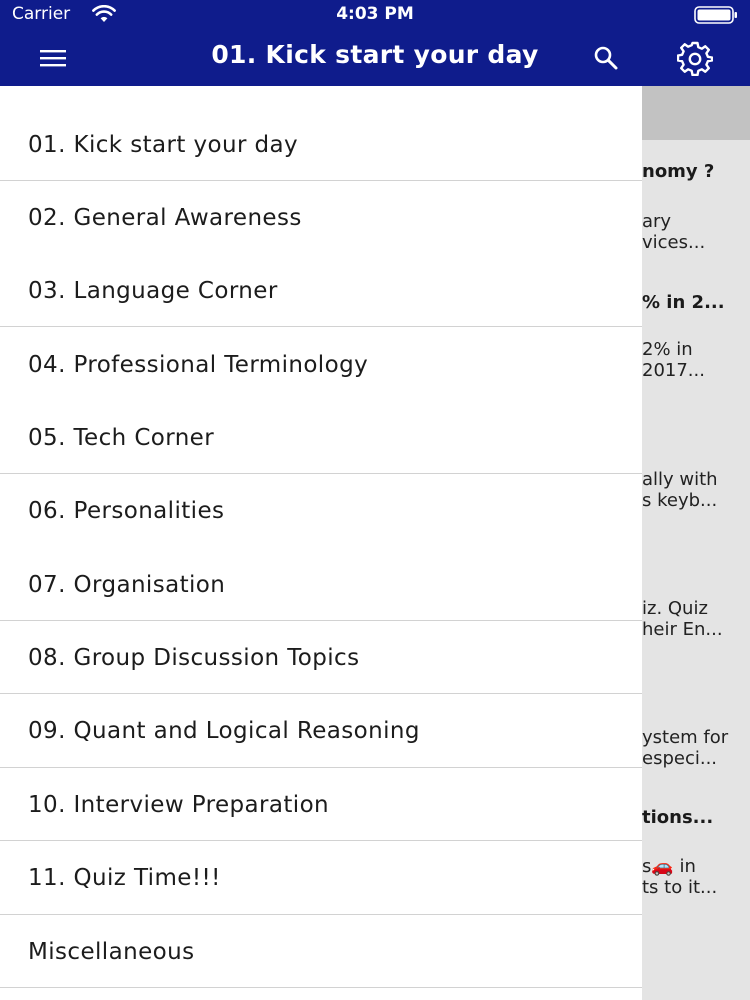  What do you see at coordinates (321, 290) in the screenshot?
I see `drawer-item-language-corner: 03. Language Corner` at bounding box center [321, 290].